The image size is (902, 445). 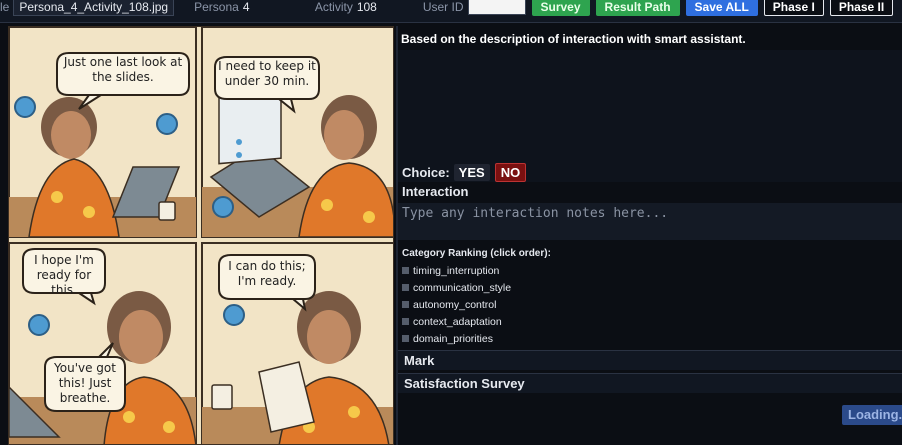 What do you see at coordinates (443, 7) in the screenshot?
I see `user-id-label: User ID` at bounding box center [443, 7].